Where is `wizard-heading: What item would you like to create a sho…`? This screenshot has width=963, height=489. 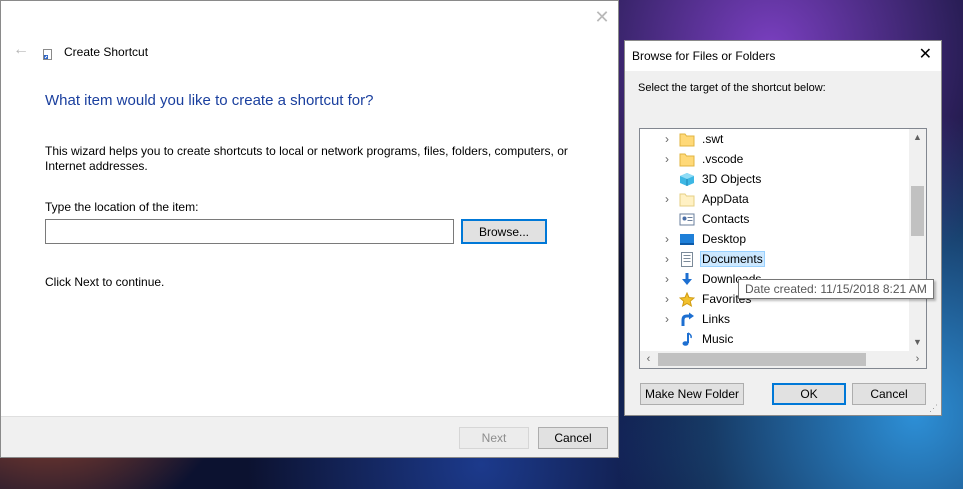 wizard-heading: What item would you like to create a sho… is located at coordinates (209, 100).